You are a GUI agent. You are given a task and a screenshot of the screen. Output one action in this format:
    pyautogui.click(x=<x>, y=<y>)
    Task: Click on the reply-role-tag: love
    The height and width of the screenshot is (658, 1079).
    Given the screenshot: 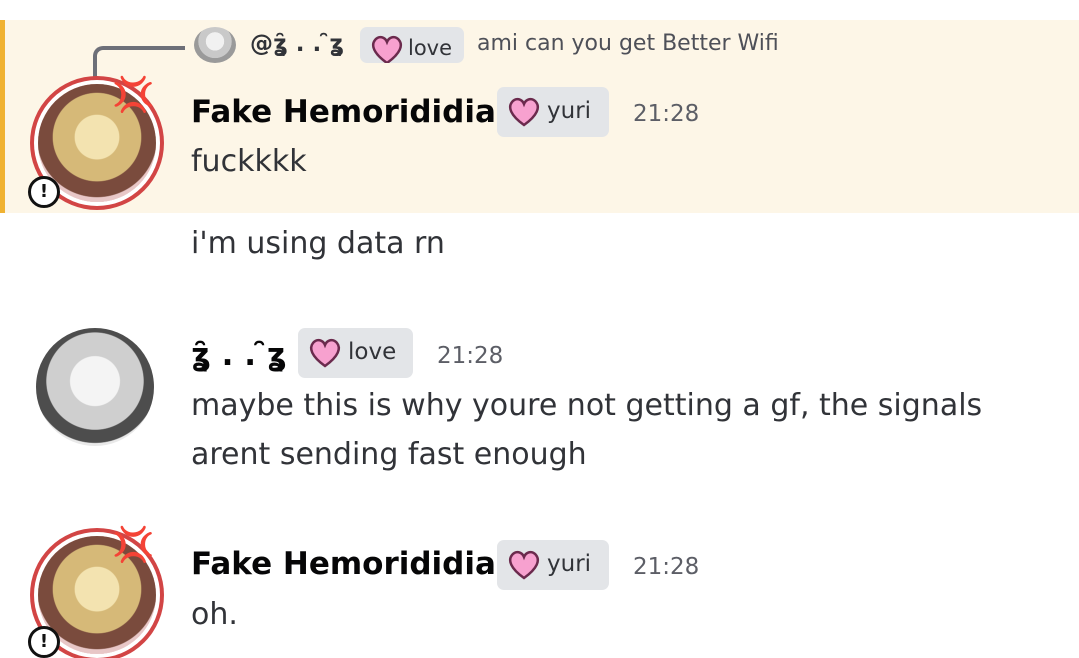 What is the action you would take?
    pyautogui.click(x=412, y=45)
    